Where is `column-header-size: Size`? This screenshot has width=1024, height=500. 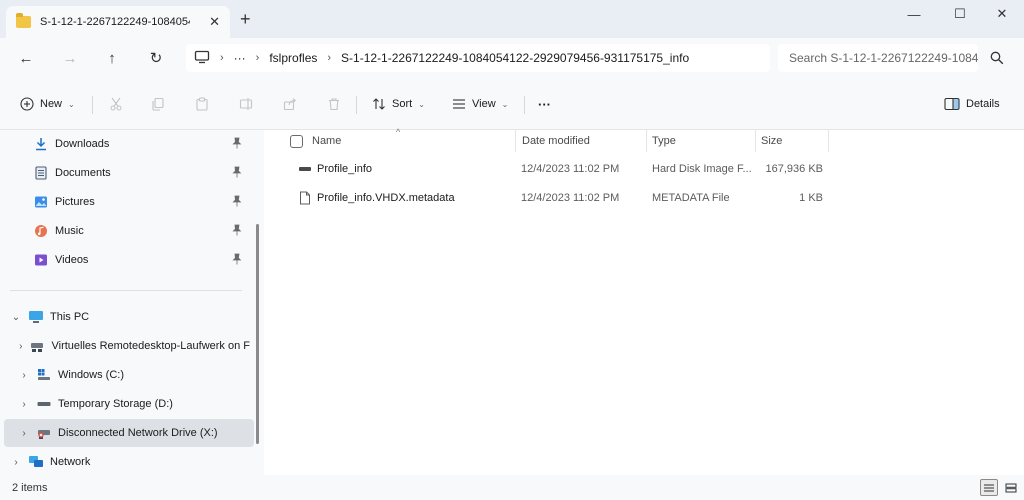 column-header-size: Size is located at coordinates (771, 141).